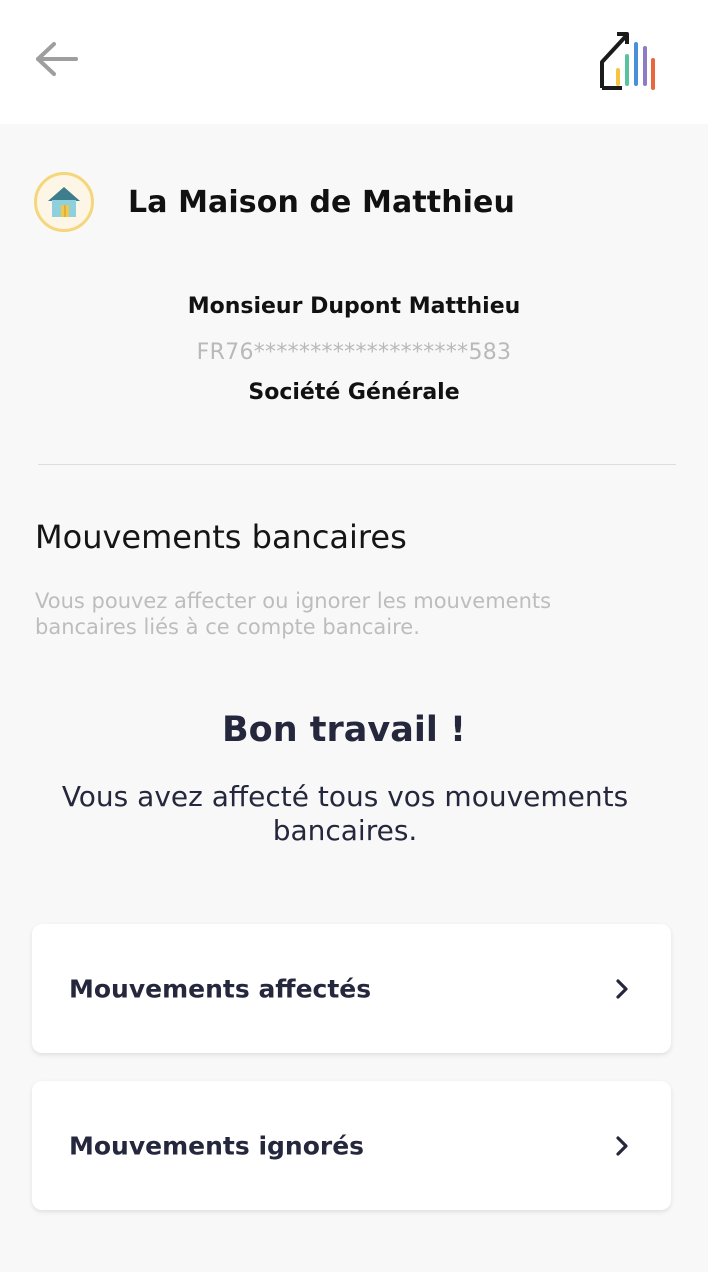  I want to click on property-header: La Maison de Matthieu, so click(274, 202).